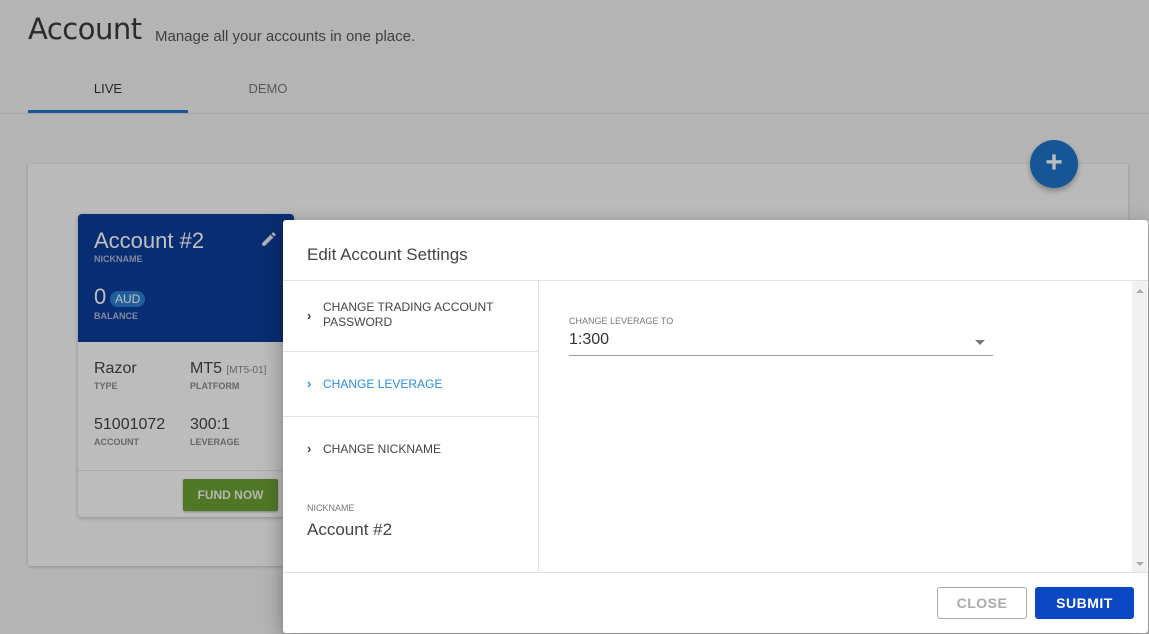  Describe the element at coordinates (382, 449) in the screenshot. I see `menu-item-label: CHANGE NICKNAME` at that location.